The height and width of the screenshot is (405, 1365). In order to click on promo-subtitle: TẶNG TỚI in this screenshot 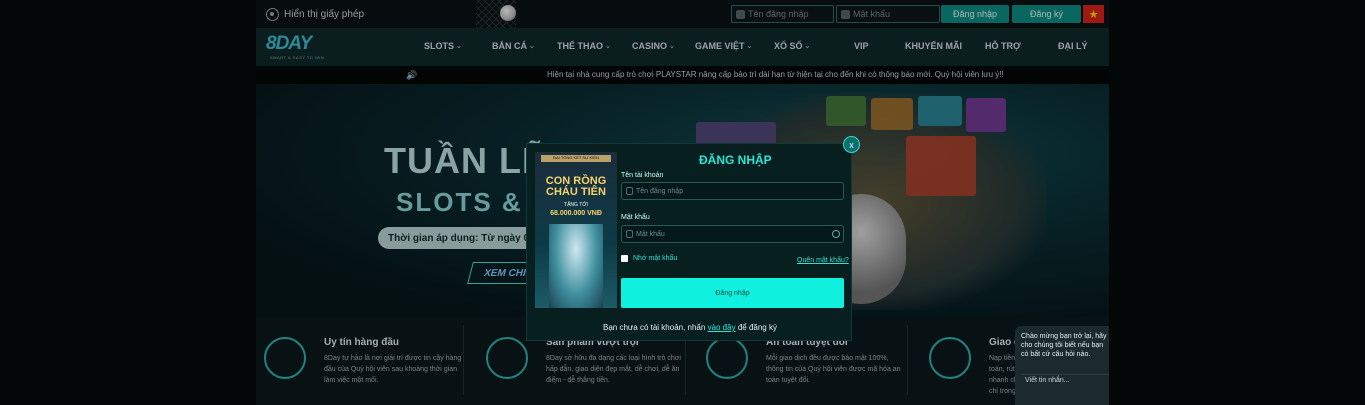, I will do `click(576, 205)`.